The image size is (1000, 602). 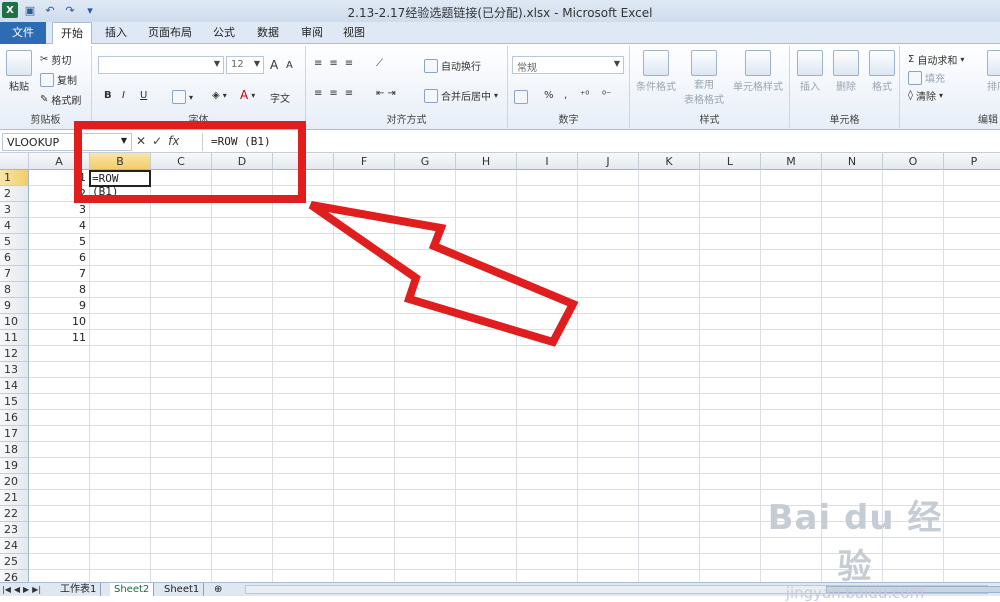 I want to click on row-header-6: 6, so click(x=14, y=258).